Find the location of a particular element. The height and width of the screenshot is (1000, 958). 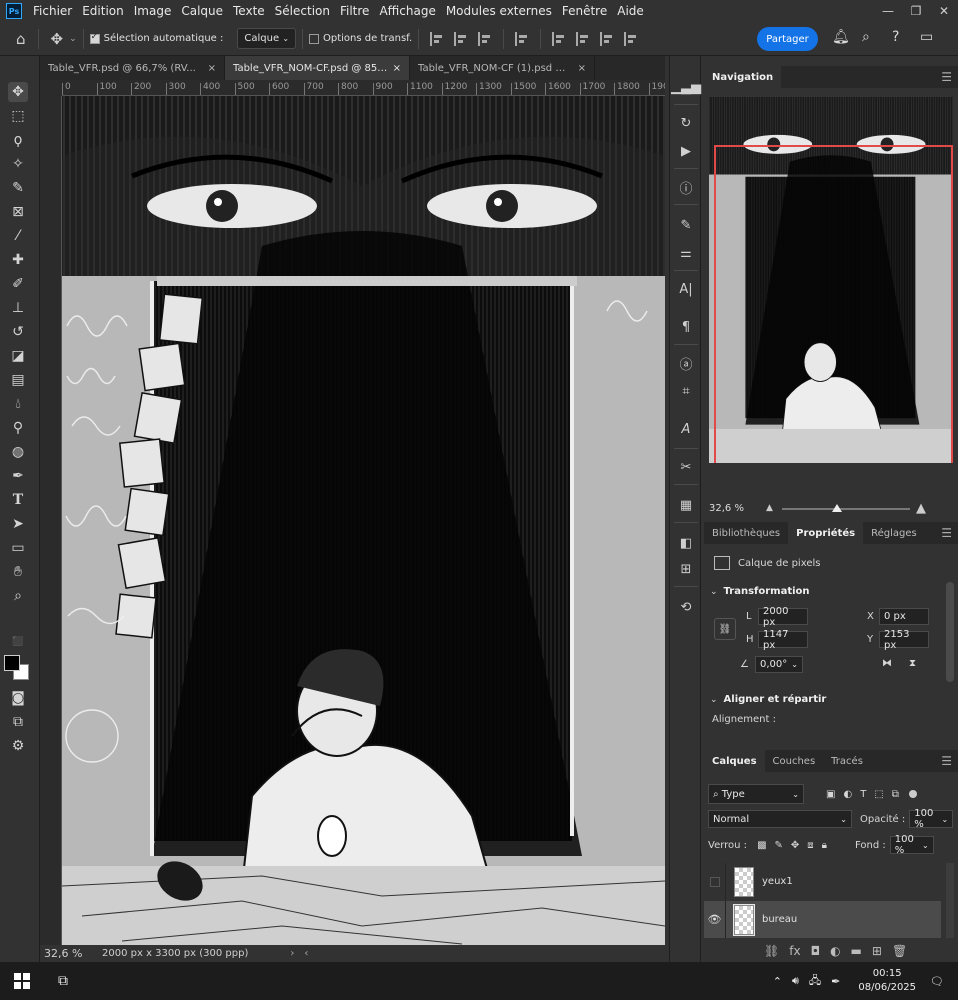

align-top-icon is located at coordinates (559, 38).